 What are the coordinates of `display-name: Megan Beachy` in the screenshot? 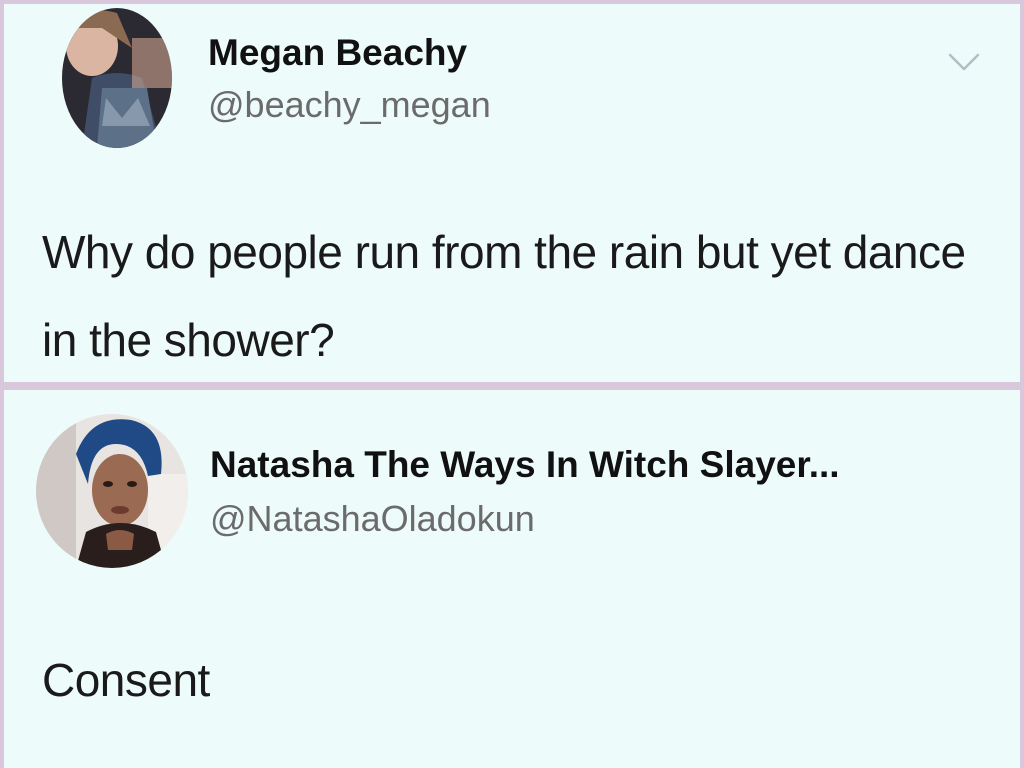 It's located at (337, 53).